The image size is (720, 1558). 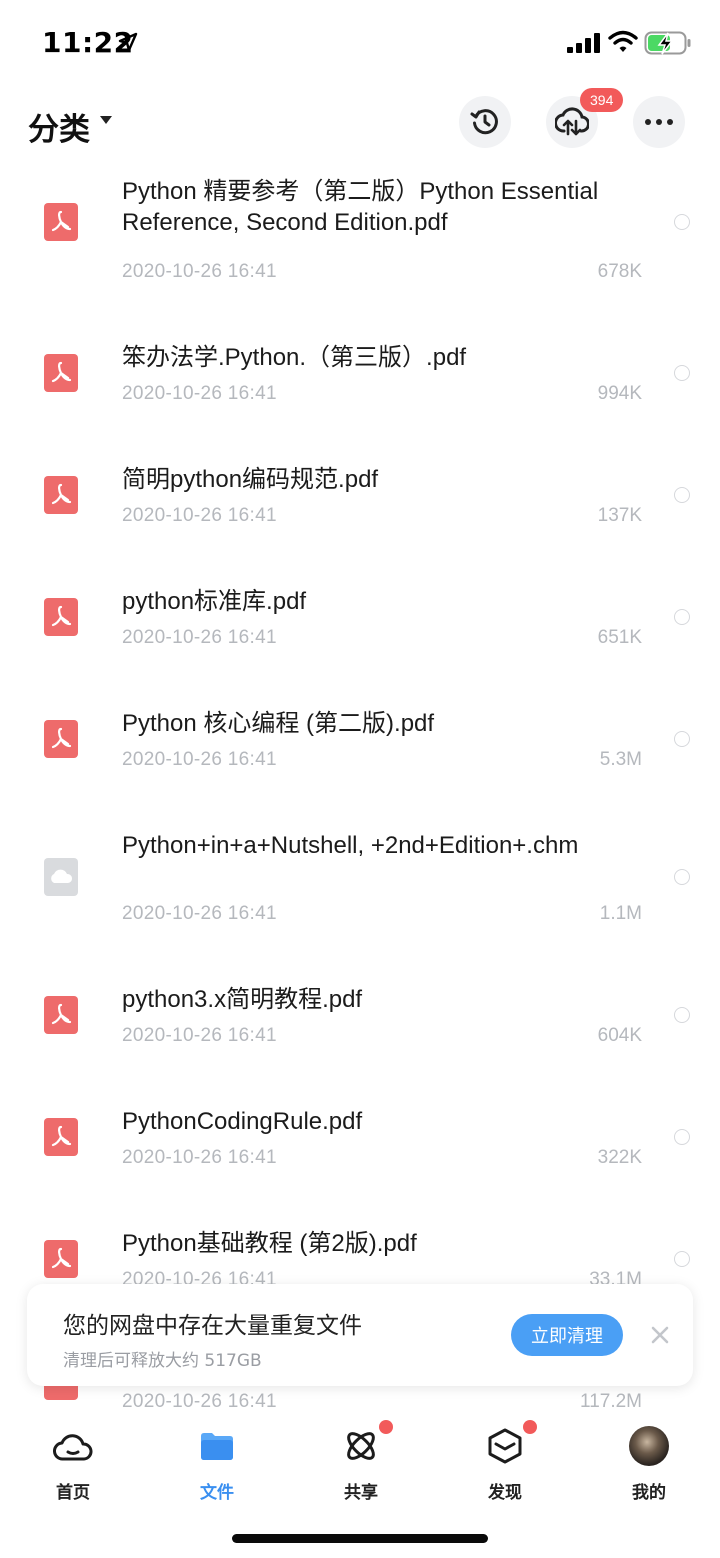 What do you see at coordinates (660, 1335) in the screenshot?
I see `close-icon` at bounding box center [660, 1335].